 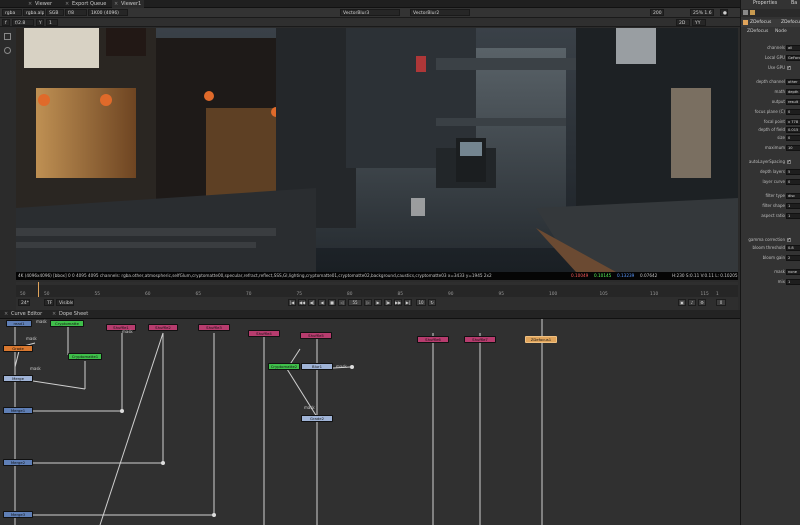 I want to click on proxy-select: 1K00 (4096), so click(x=108, y=12).